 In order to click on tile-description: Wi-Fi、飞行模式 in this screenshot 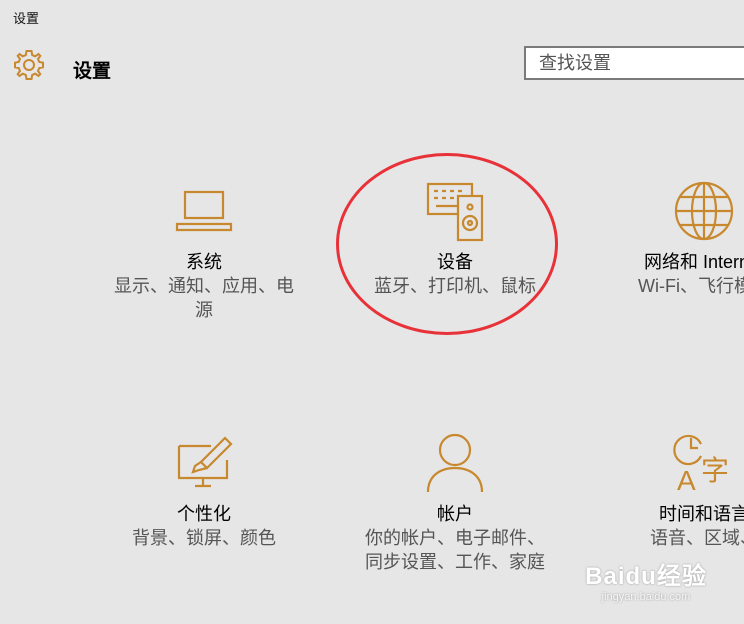, I will do `click(691, 286)`.